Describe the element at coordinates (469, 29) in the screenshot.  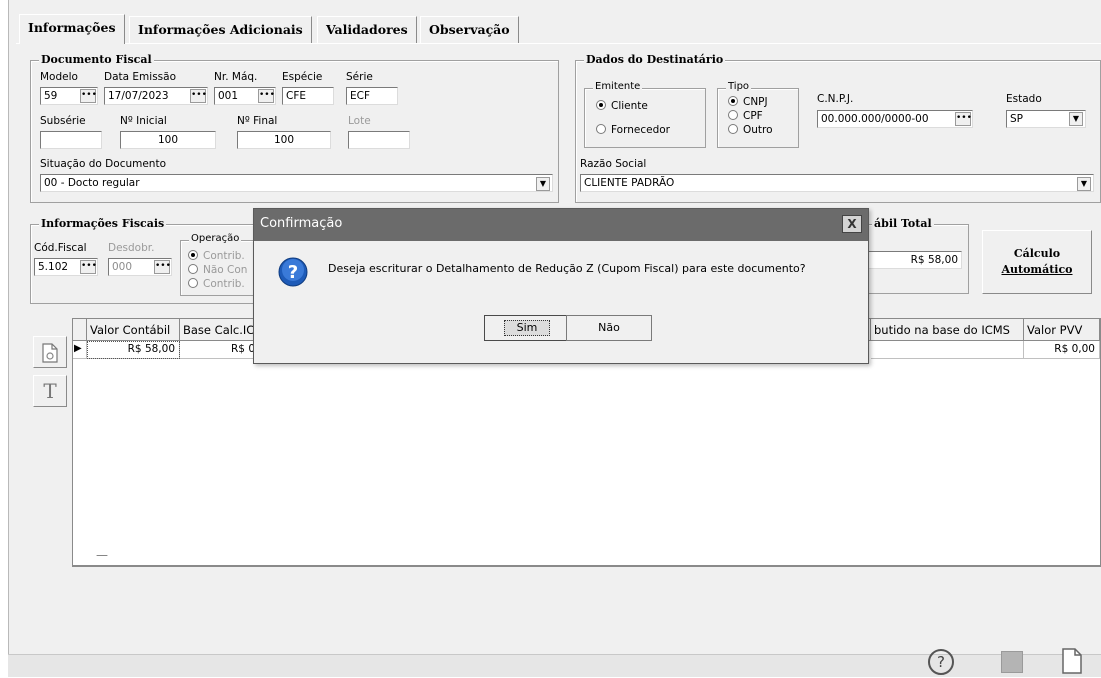
I see `tab-observacao: Observação` at that location.